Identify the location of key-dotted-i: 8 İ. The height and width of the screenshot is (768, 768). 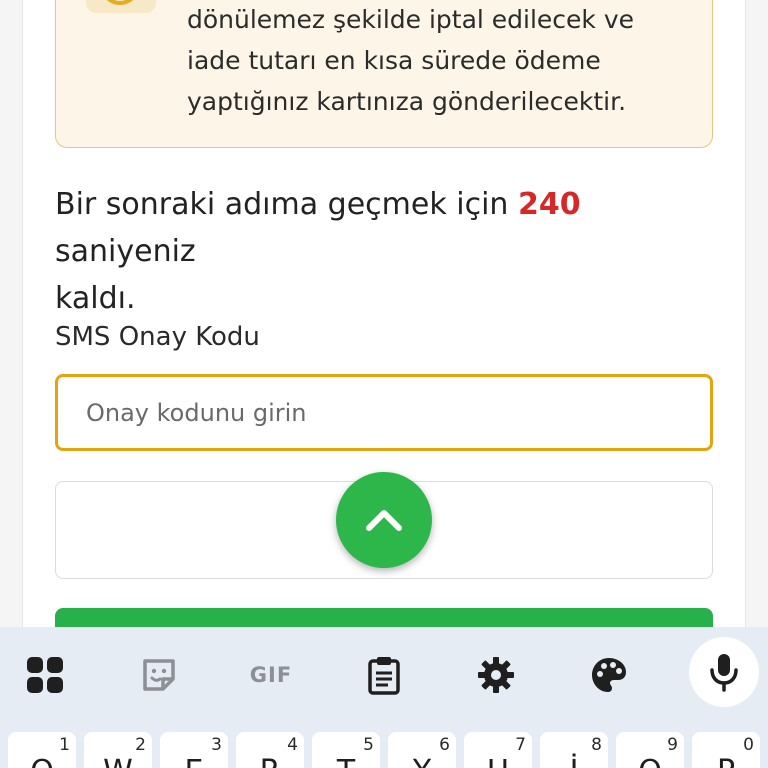
(574, 750).